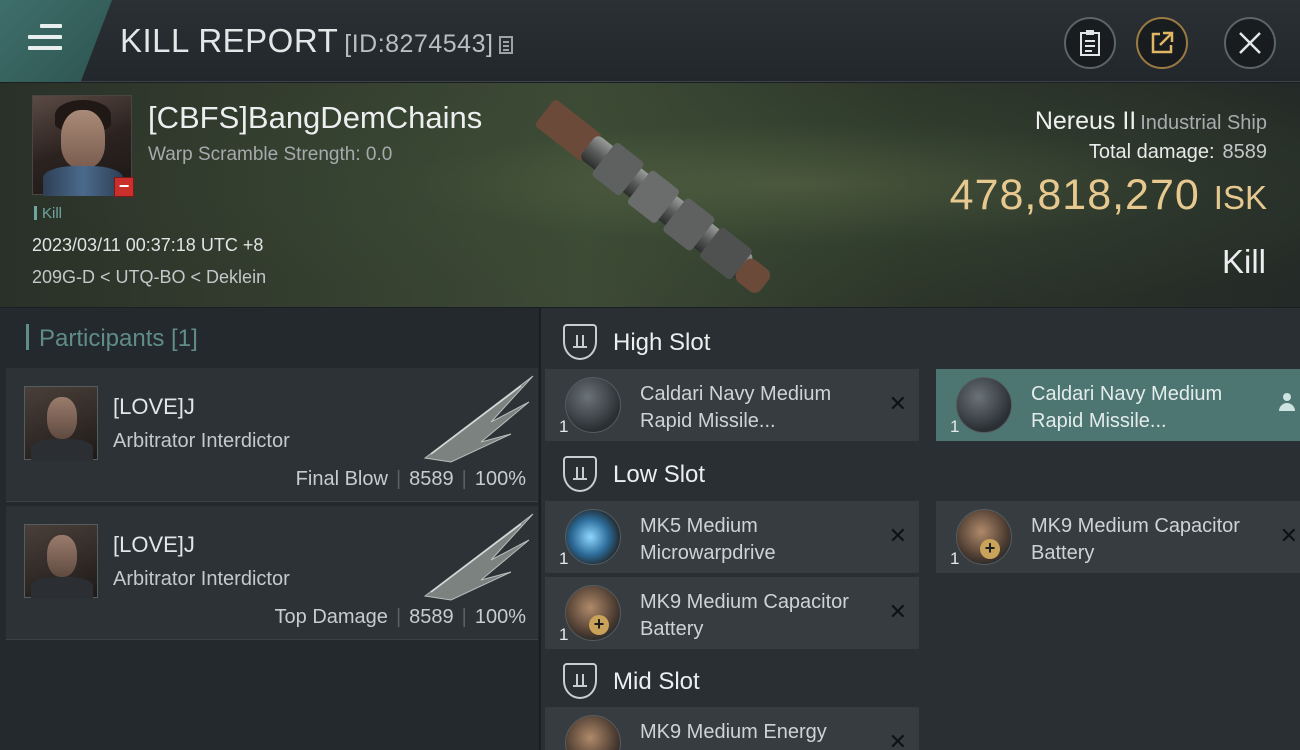  I want to click on victim-ship-image, so click(653, 196).